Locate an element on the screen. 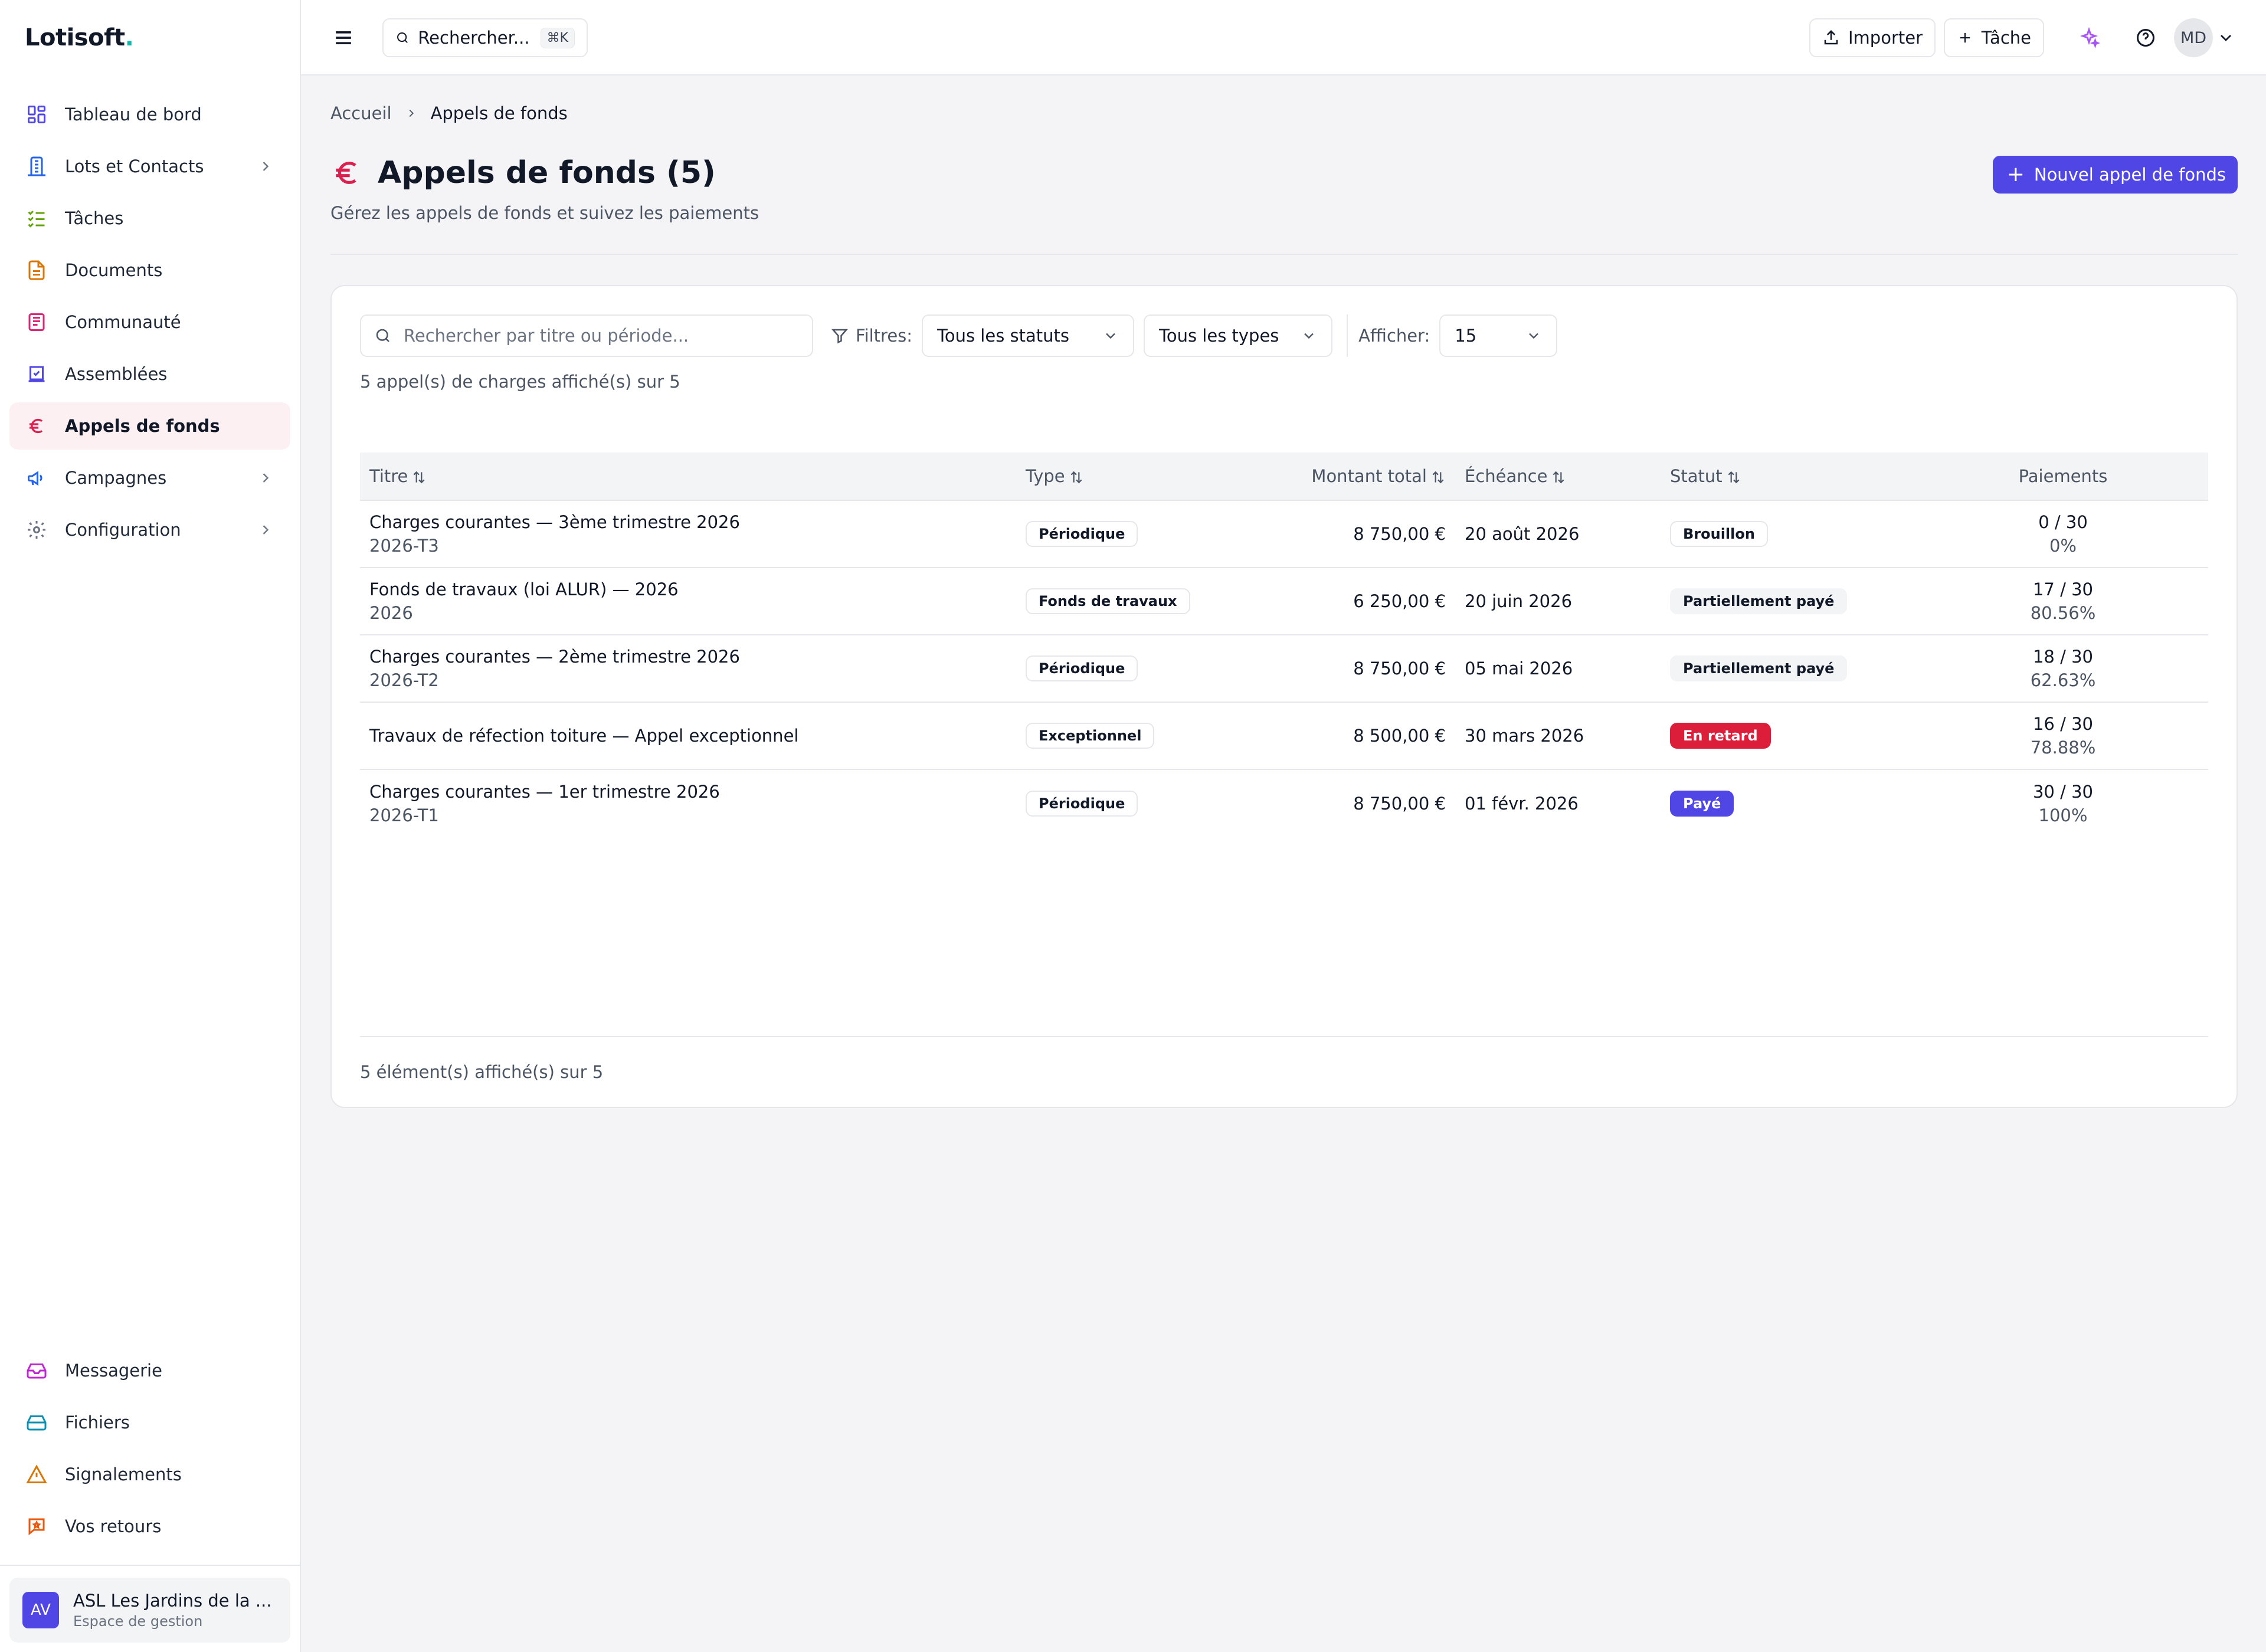 The height and width of the screenshot is (1652, 2266). header-type-label: Type is located at coordinates (1045, 476).